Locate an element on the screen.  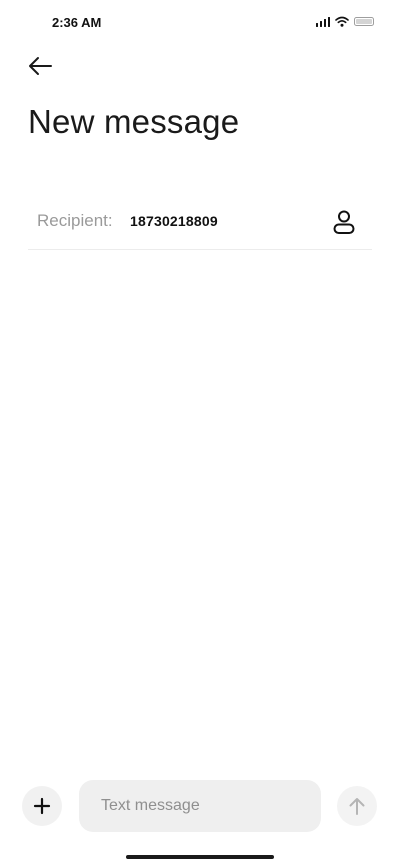
page-title: New message is located at coordinates (134, 121).